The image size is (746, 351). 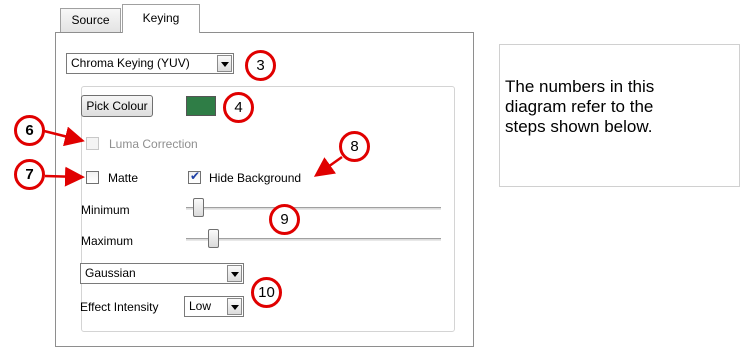 What do you see at coordinates (260, 65) in the screenshot?
I see `step-3-badge: 3` at bounding box center [260, 65].